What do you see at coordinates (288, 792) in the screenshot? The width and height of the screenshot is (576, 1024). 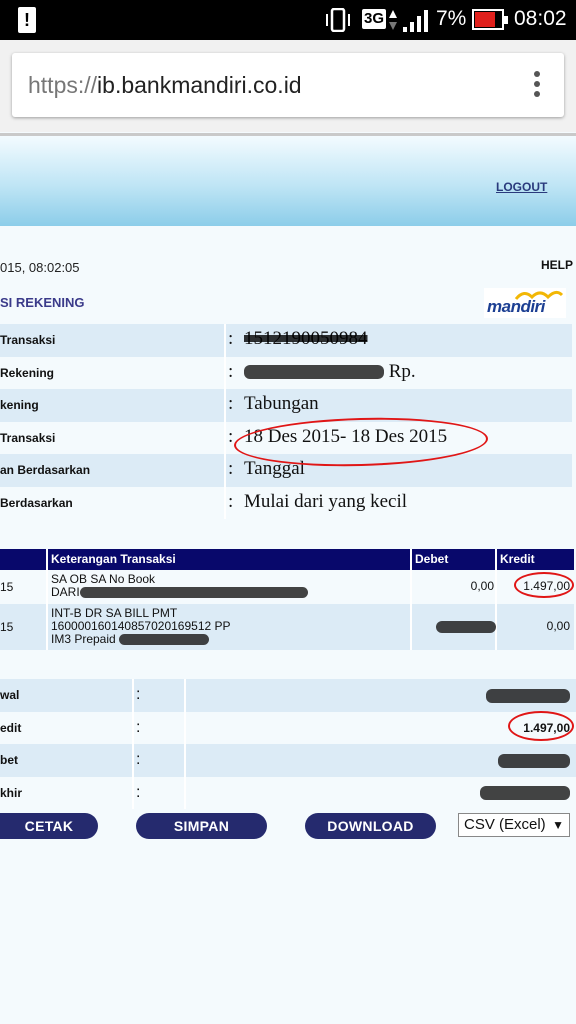 I see `summary-row: khir :` at bounding box center [288, 792].